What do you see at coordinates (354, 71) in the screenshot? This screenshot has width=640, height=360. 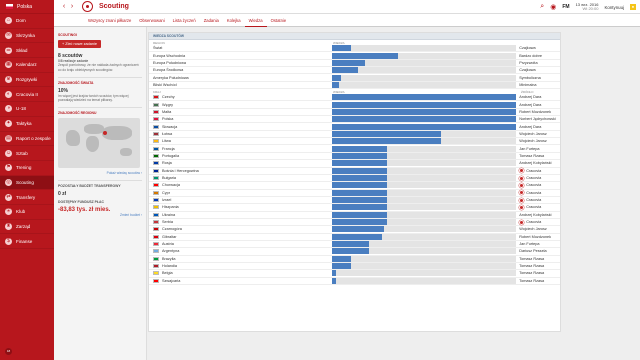 I see `region-row: Europa Środkowa Czajkowa` at bounding box center [354, 71].